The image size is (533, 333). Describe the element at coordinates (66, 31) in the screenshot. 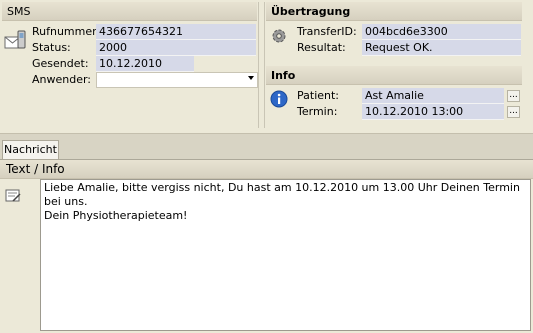

I see `phone-number-label: Rufnummer:` at that location.